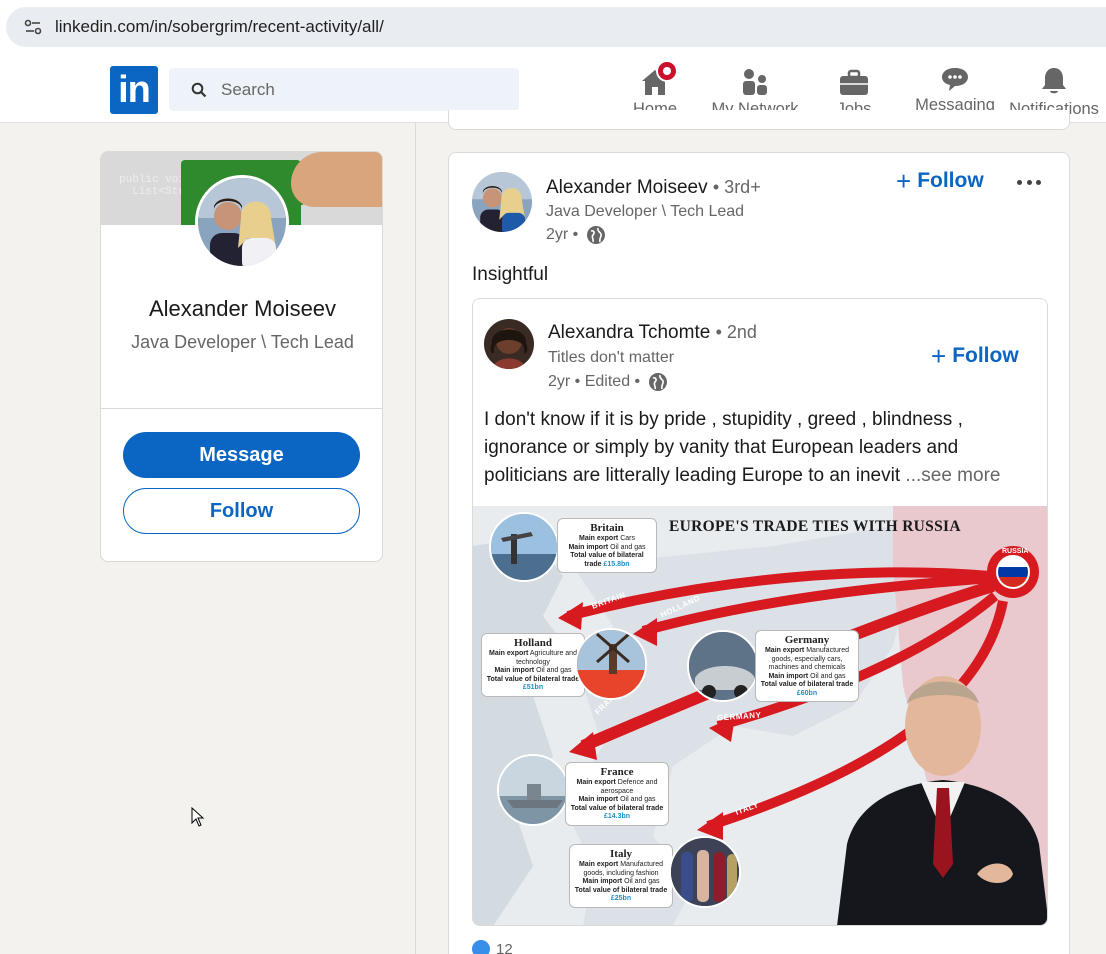 Image resolution: width=1106 pixels, height=954 pixels. What do you see at coordinates (985, 355) in the screenshot?
I see `reshared-follow-label: Follow` at bounding box center [985, 355].